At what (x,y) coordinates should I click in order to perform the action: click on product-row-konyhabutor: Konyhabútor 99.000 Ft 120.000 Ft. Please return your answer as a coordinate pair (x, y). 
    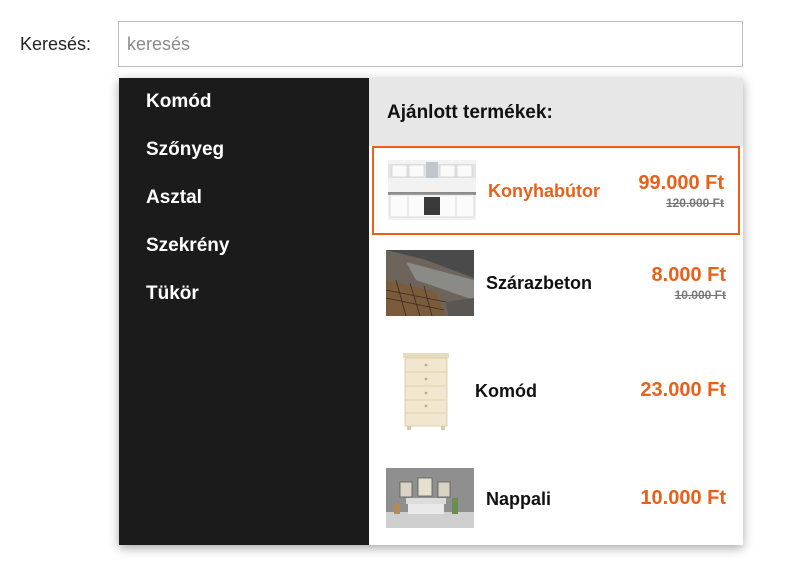
    Looking at the image, I should click on (556, 190).